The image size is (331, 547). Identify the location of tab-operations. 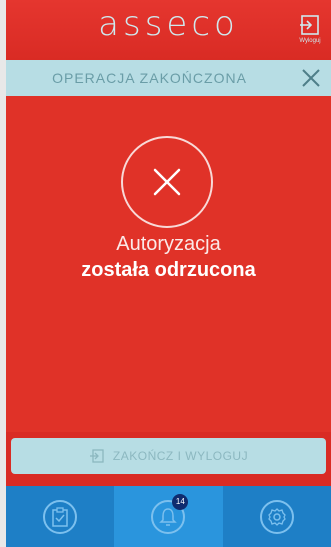
(60, 516).